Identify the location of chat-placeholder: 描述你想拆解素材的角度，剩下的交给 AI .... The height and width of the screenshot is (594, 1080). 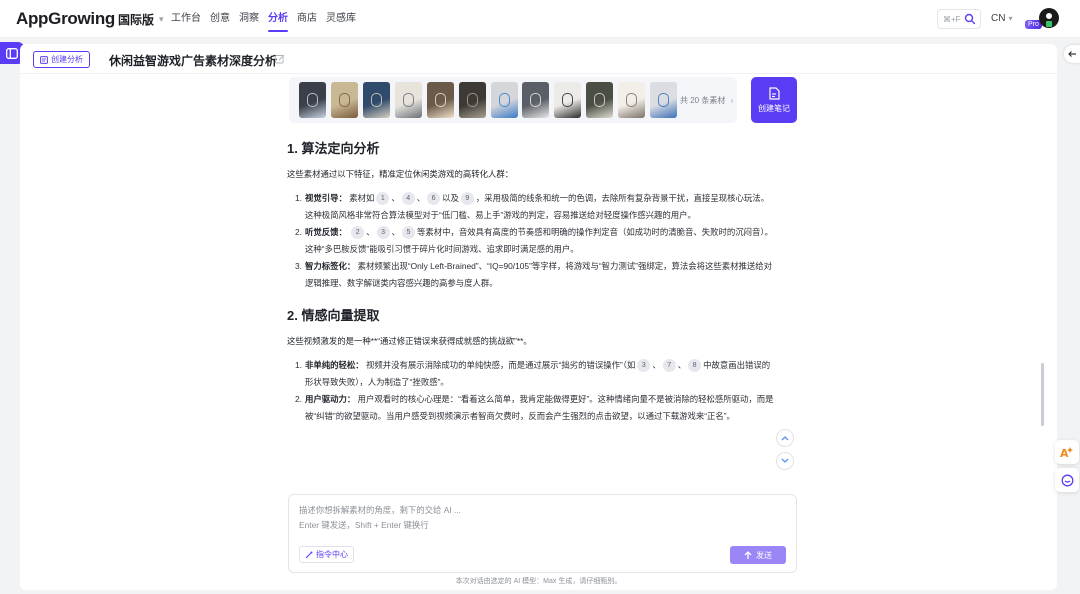
(380, 510).